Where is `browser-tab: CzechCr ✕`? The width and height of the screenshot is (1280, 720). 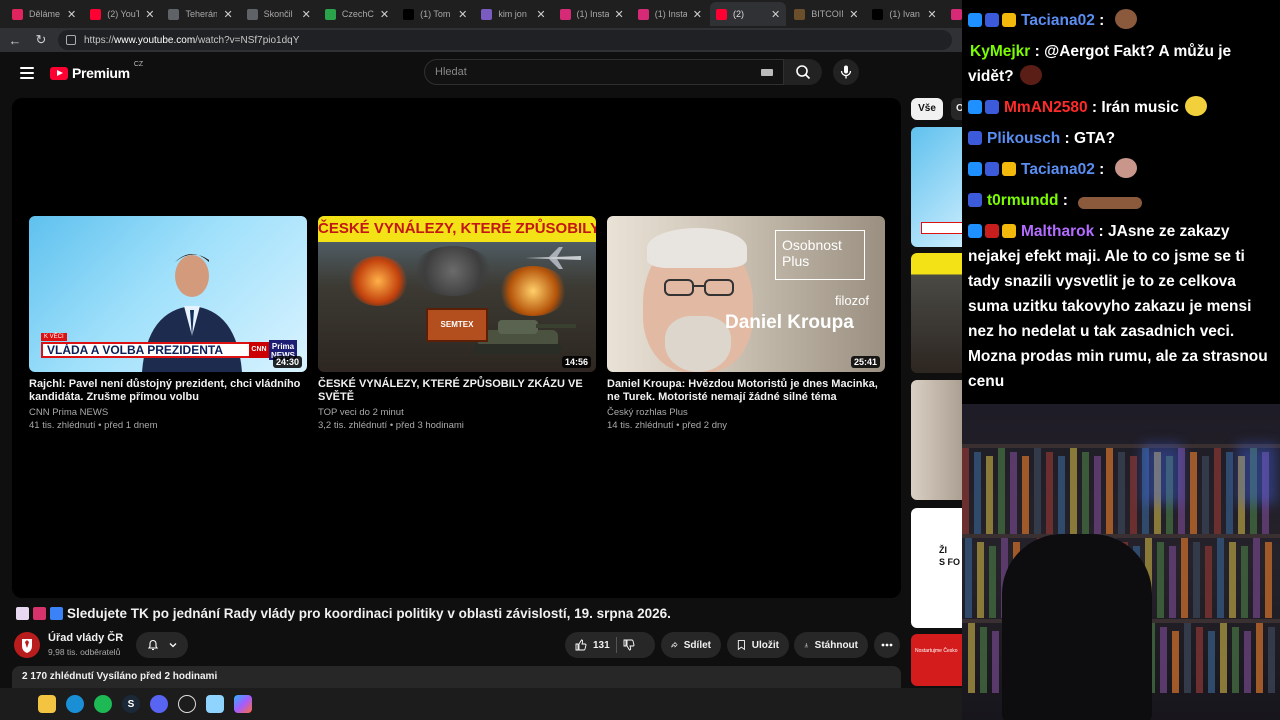
browser-tab: CzechCr ✕ is located at coordinates (357, 14).